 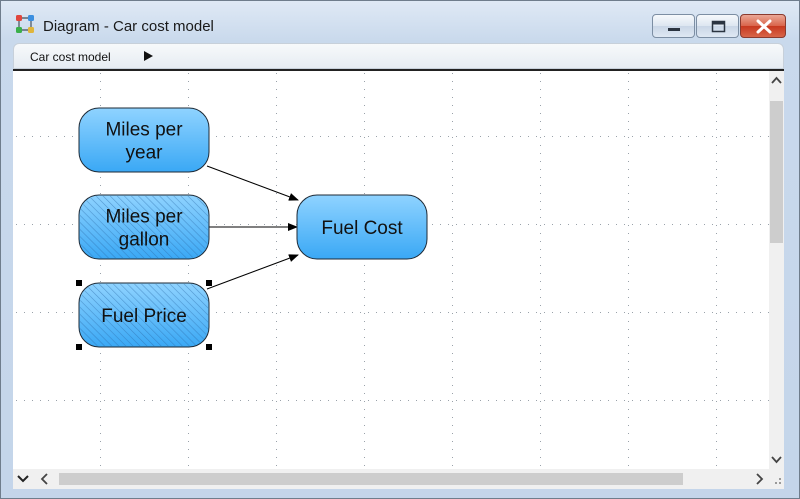 What do you see at coordinates (45, 479) in the screenshot?
I see `scroll-left-icon` at bounding box center [45, 479].